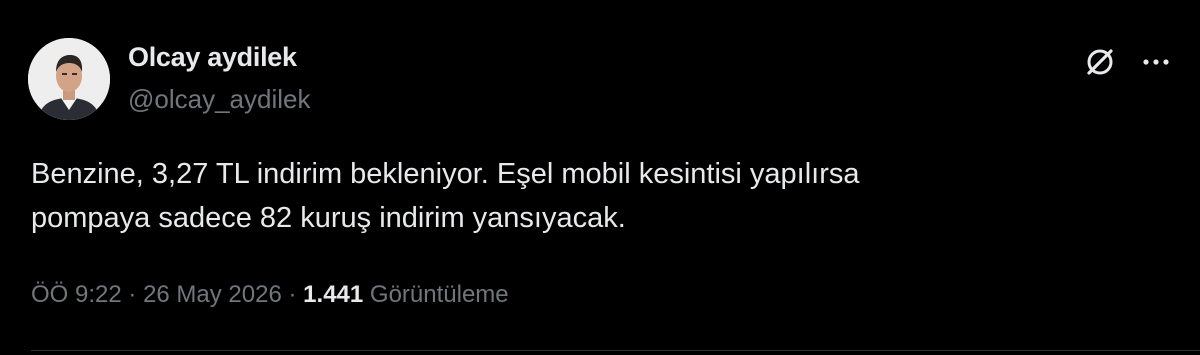  I want to click on person-photo-icon, so click(69, 79).